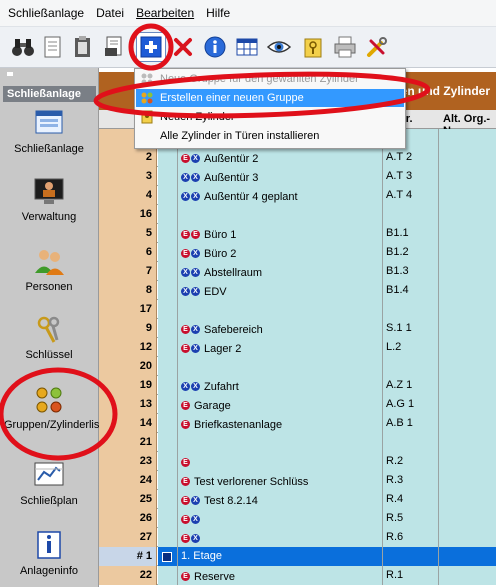 The width and height of the screenshot is (496, 587). What do you see at coordinates (345, 47) in the screenshot?
I see `printer-icon` at bounding box center [345, 47].